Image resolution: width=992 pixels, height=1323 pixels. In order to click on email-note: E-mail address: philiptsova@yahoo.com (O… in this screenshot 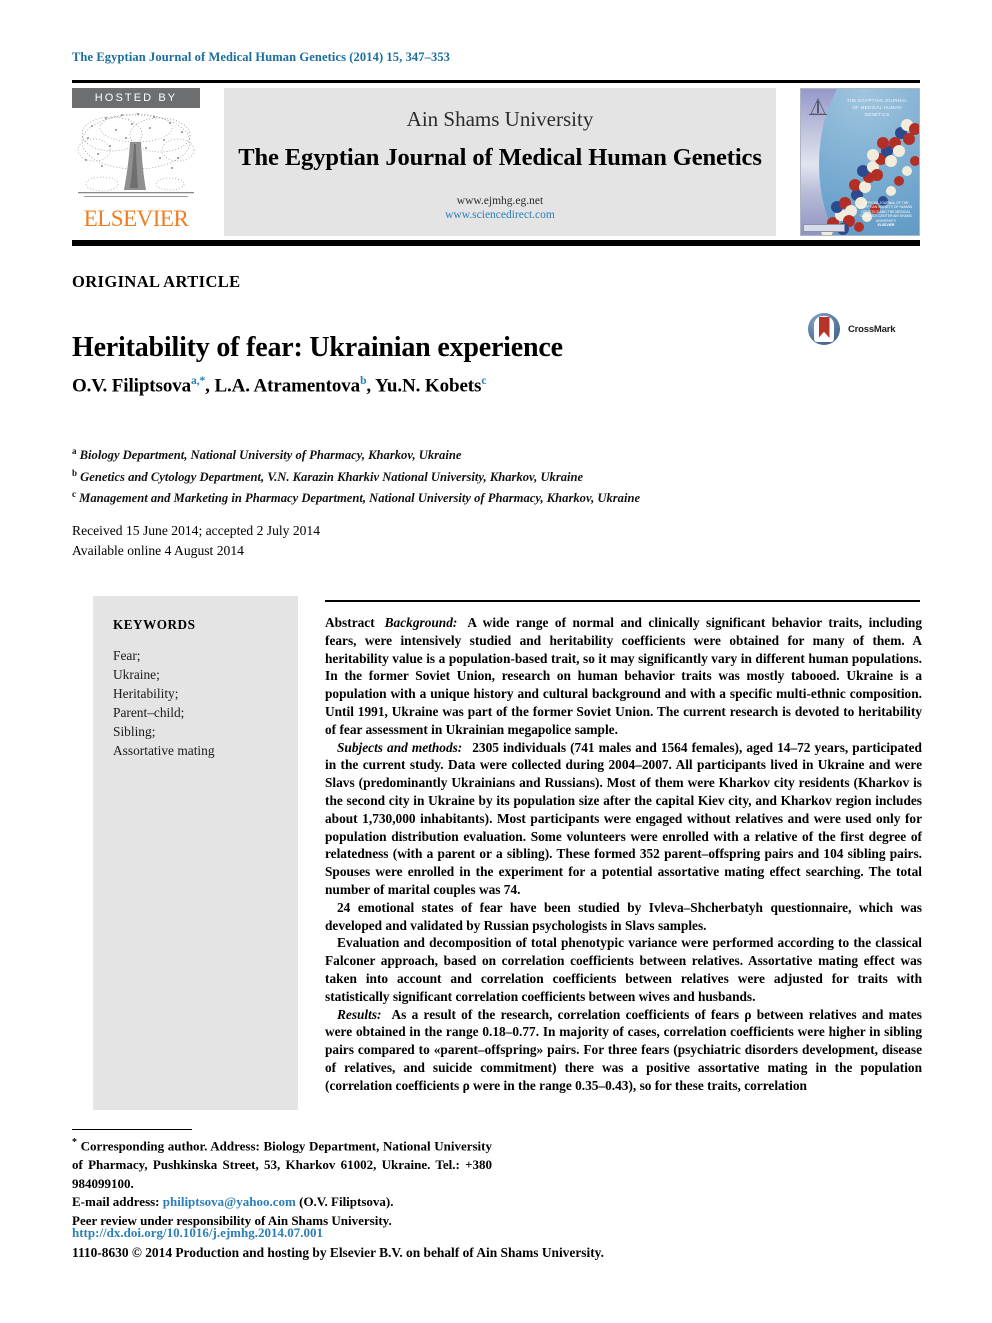, I will do `click(282, 1202)`.